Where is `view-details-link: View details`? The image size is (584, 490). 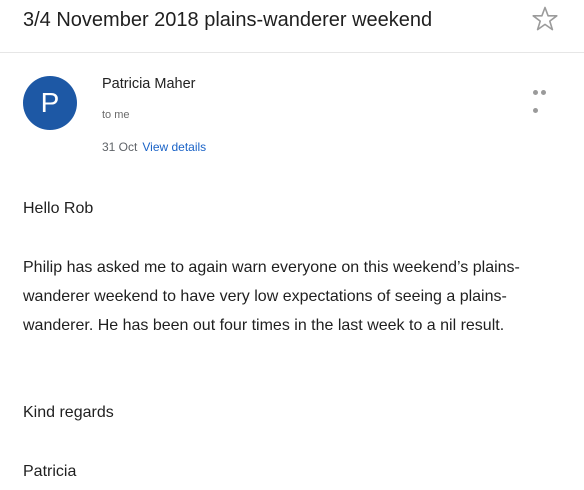 view-details-link: View details is located at coordinates (174, 147).